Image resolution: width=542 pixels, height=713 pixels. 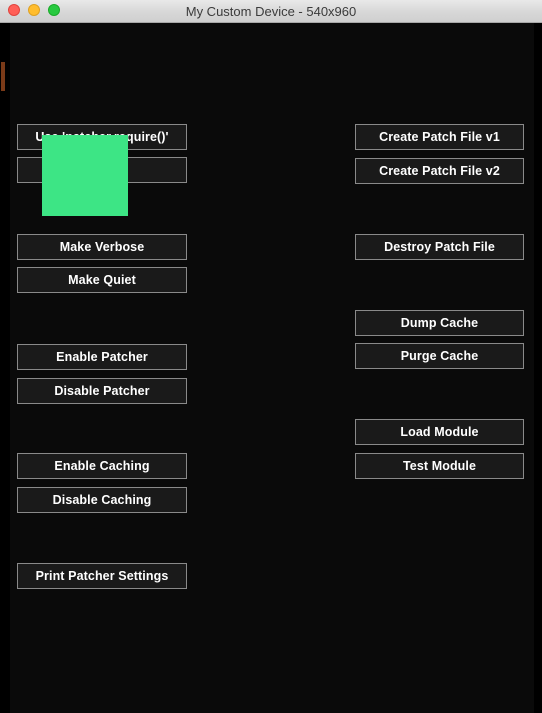 I want to click on button-enable-caching: Enable Caching, so click(x=102, y=466).